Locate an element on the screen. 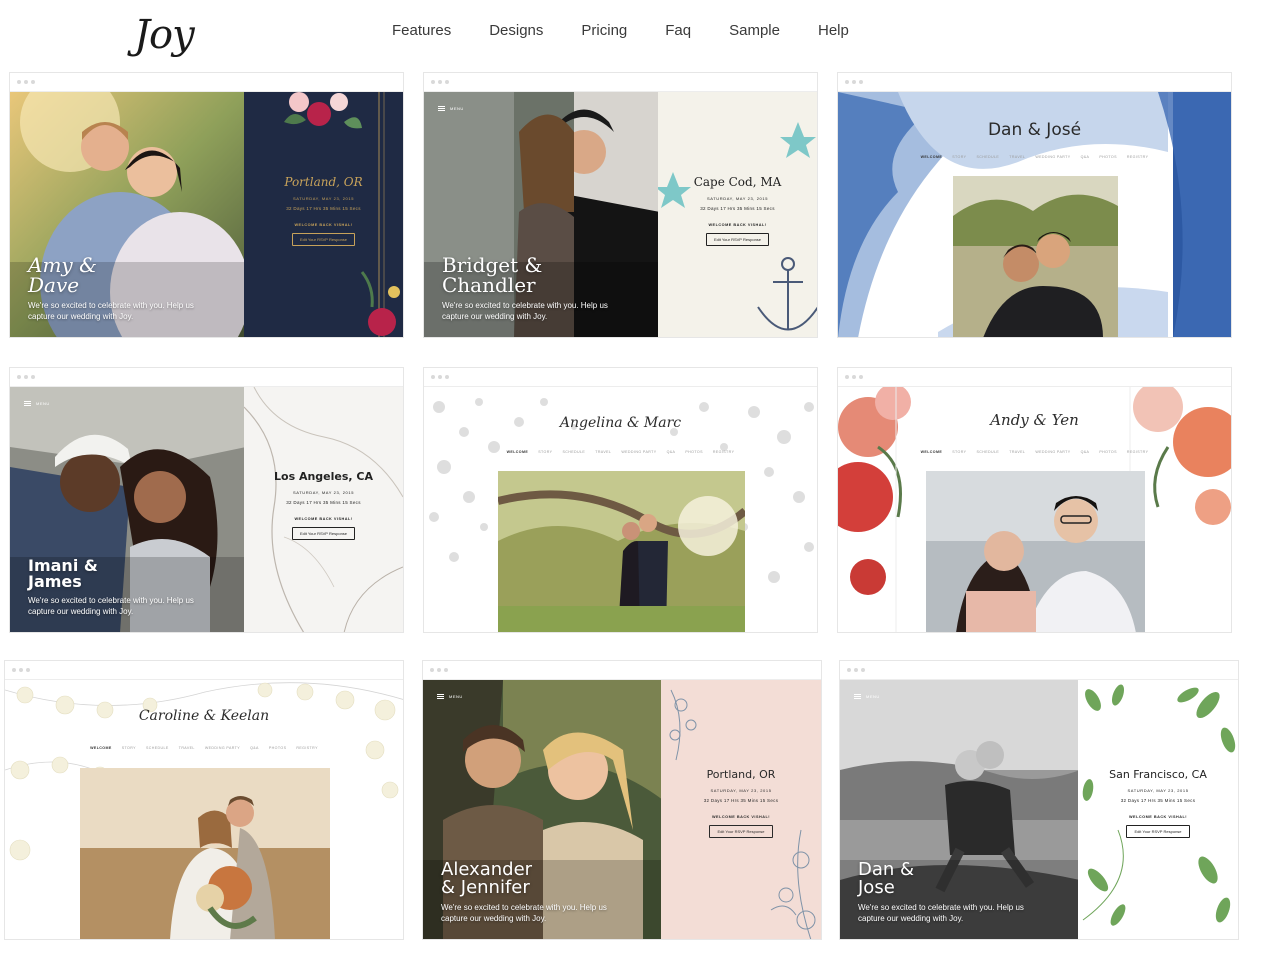 The image size is (1280, 960). couple-names: Bridget & Chandler is located at coordinates (492, 275).